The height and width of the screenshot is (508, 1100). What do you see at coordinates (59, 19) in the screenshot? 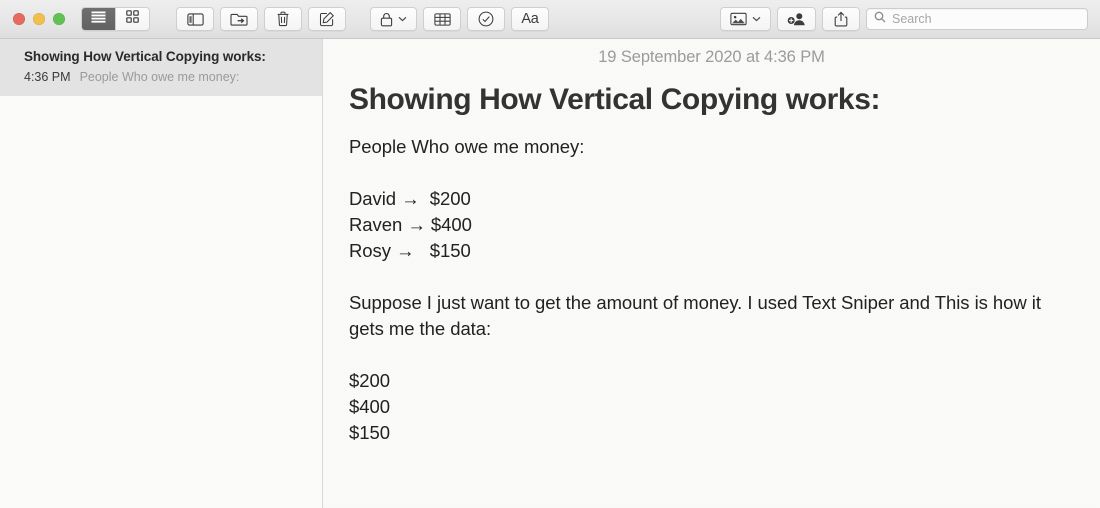
I see `zoom-window-button` at bounding box center [59, 19].